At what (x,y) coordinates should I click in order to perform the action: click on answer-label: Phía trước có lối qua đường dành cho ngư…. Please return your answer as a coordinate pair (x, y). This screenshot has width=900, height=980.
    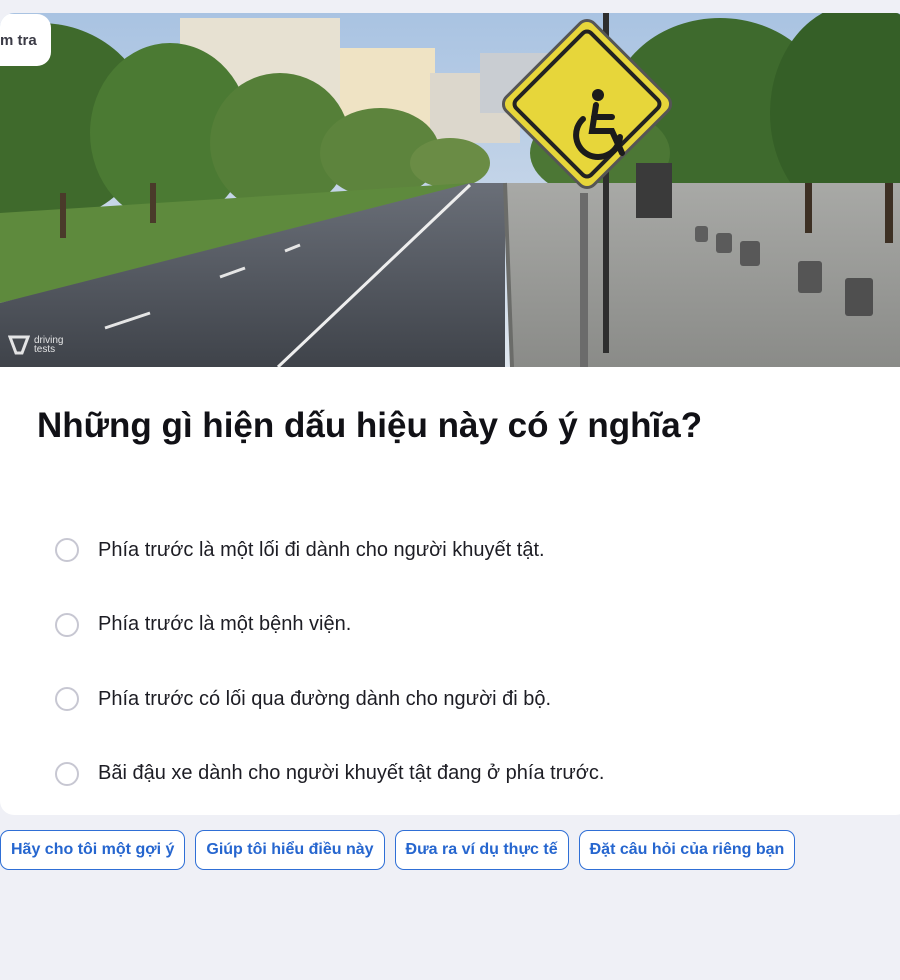
    Looking at the image, I should click on (325, 698).